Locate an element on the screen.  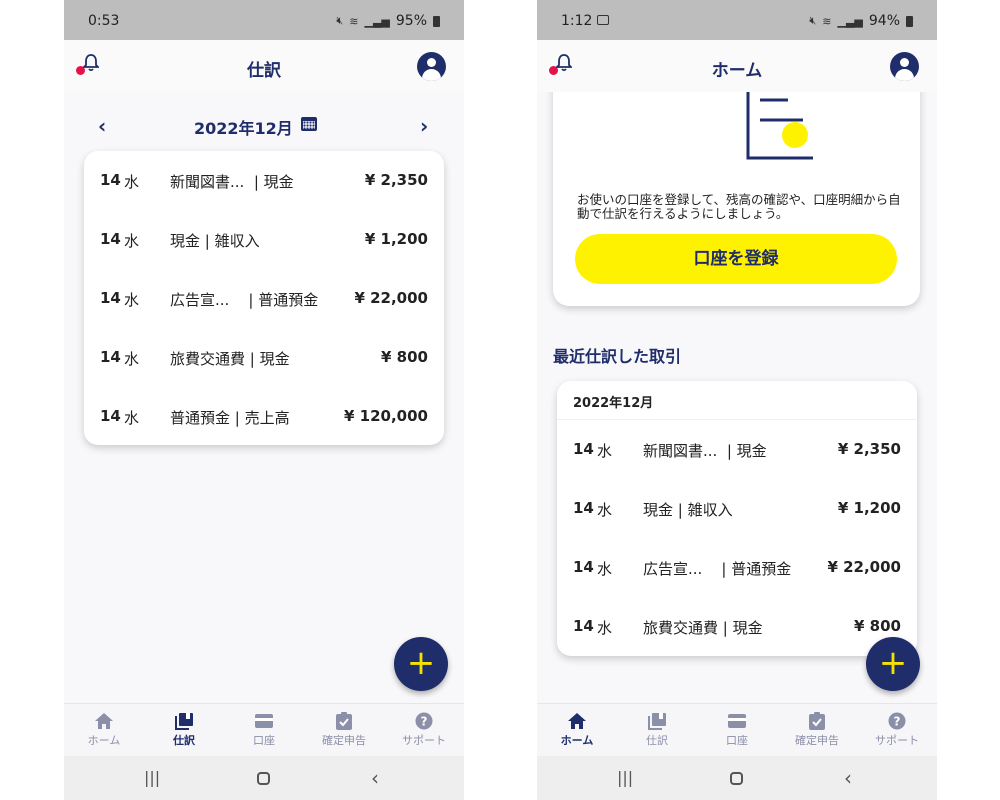
page-title: ホーム is located at coordinates (737, 71).